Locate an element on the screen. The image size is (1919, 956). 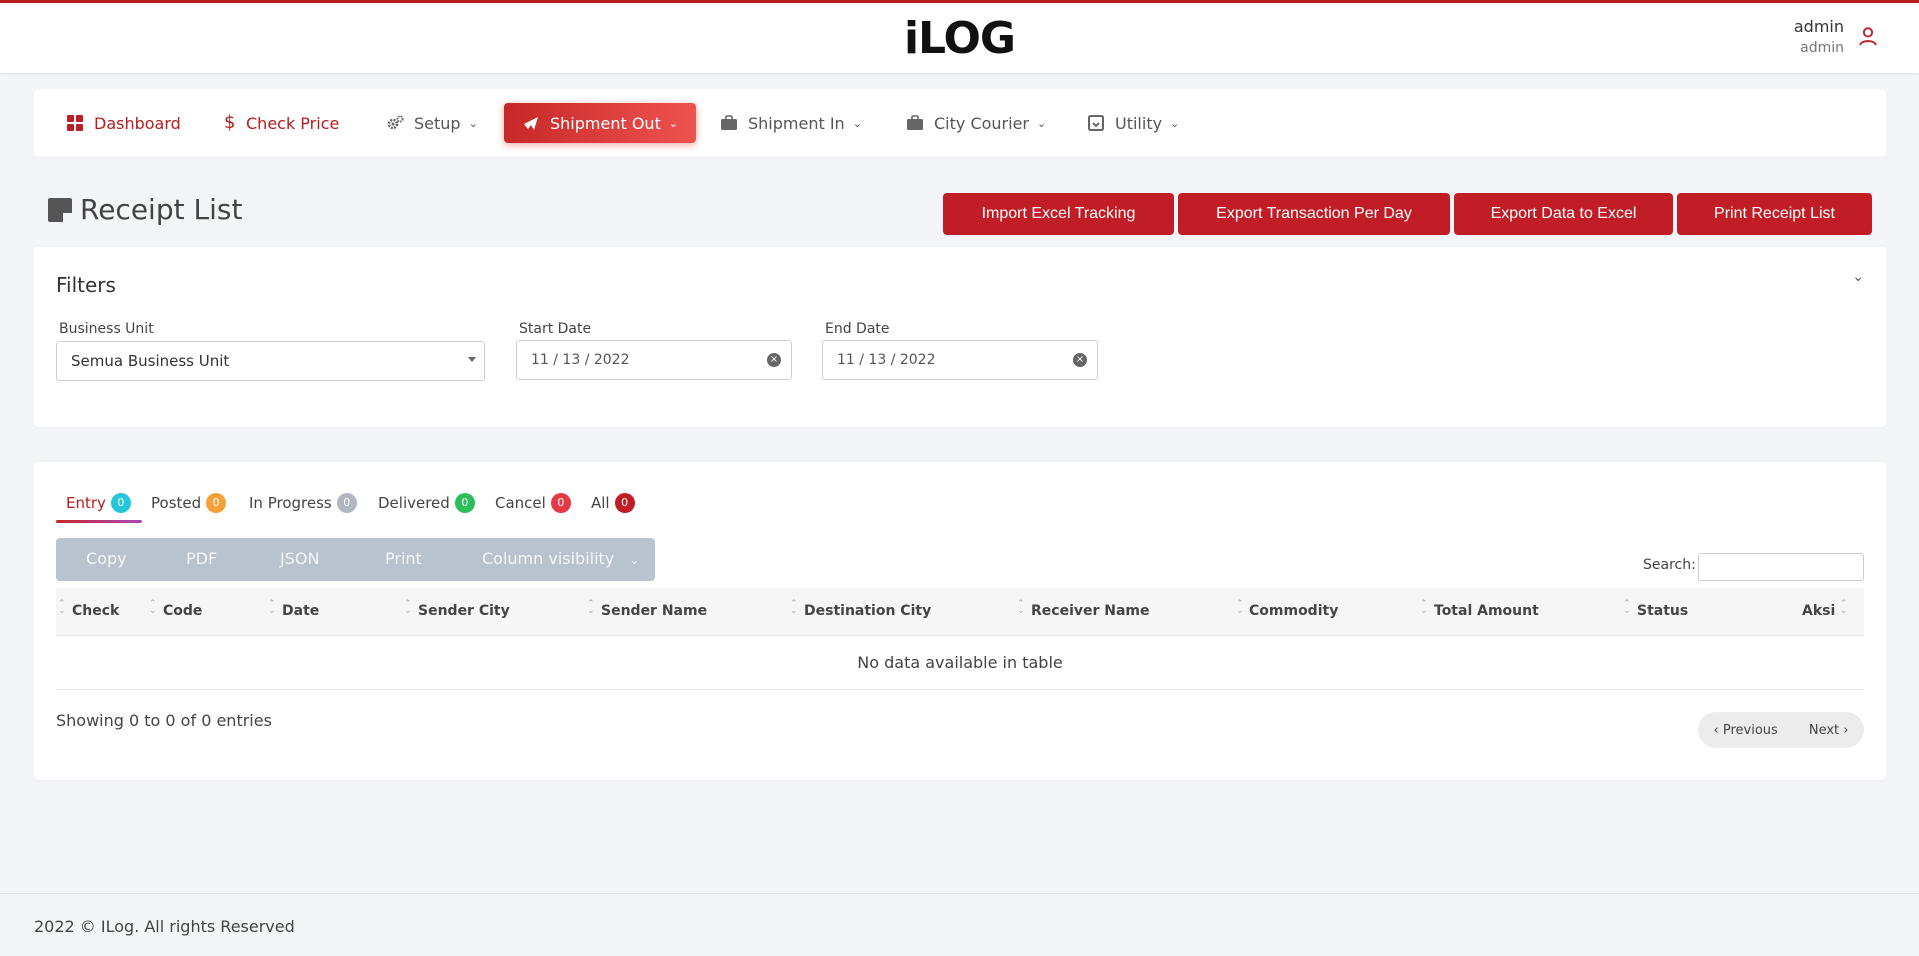
col-total-amount: Total Amount is located at coordinates (1486, 611).